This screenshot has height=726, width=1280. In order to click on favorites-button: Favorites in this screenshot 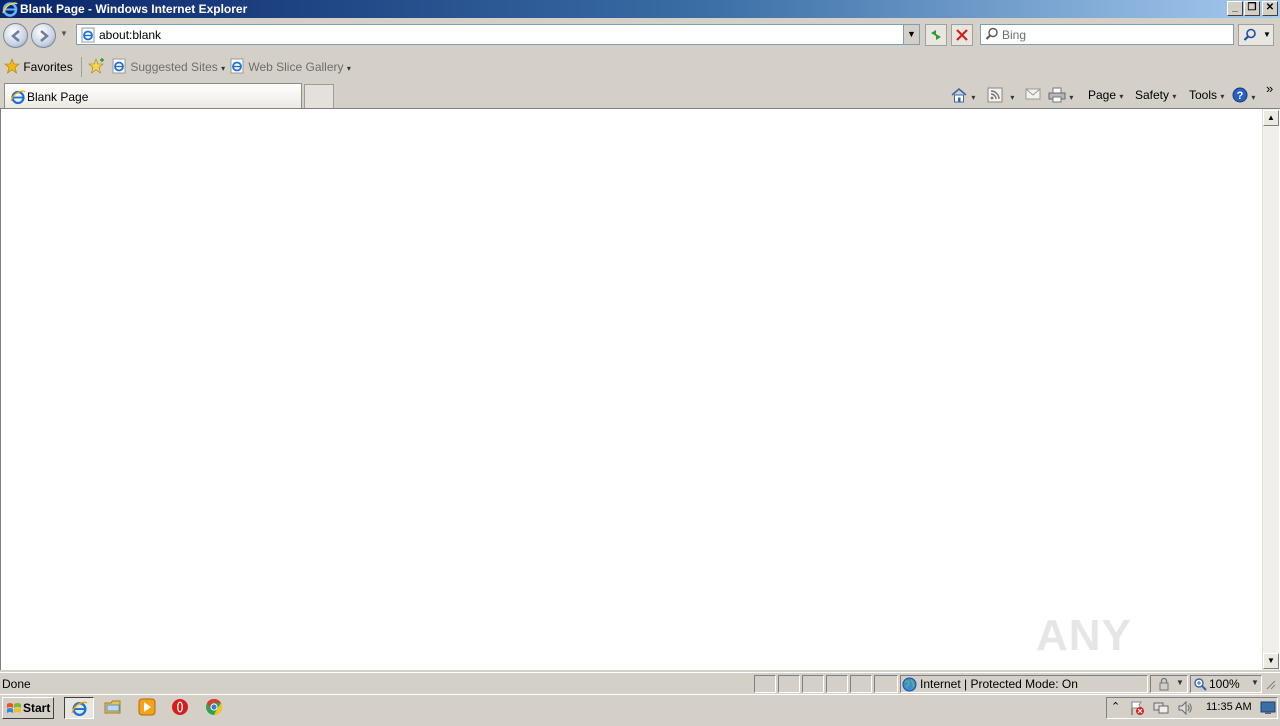, I will do `click(38, 67)`.